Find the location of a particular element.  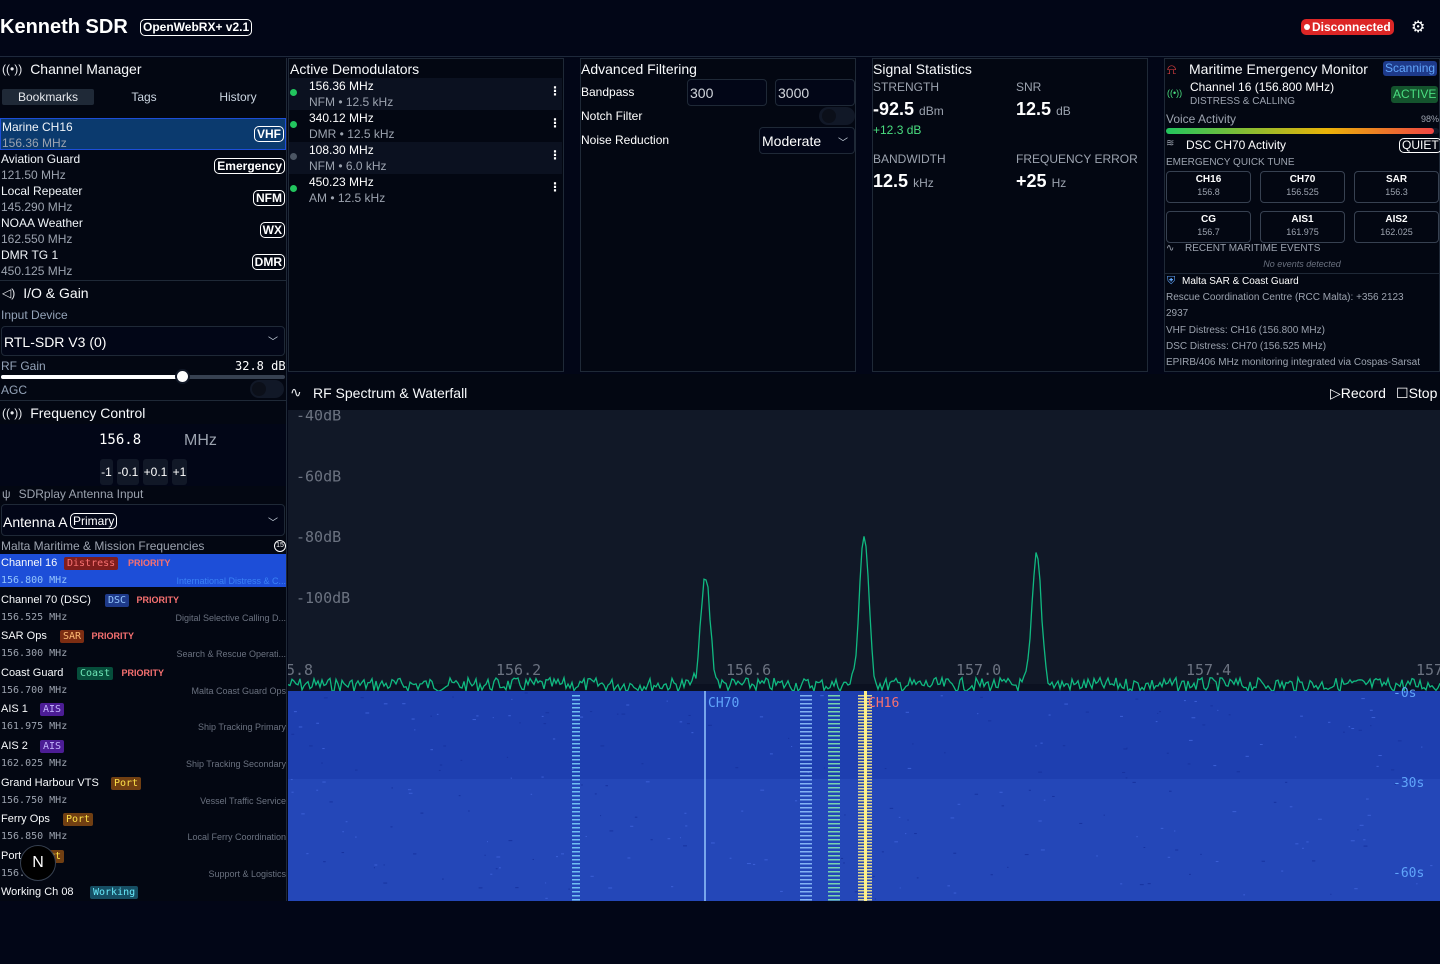

noise-reduction-select: Moderate ﹀ is located at coordinates (807, 140).